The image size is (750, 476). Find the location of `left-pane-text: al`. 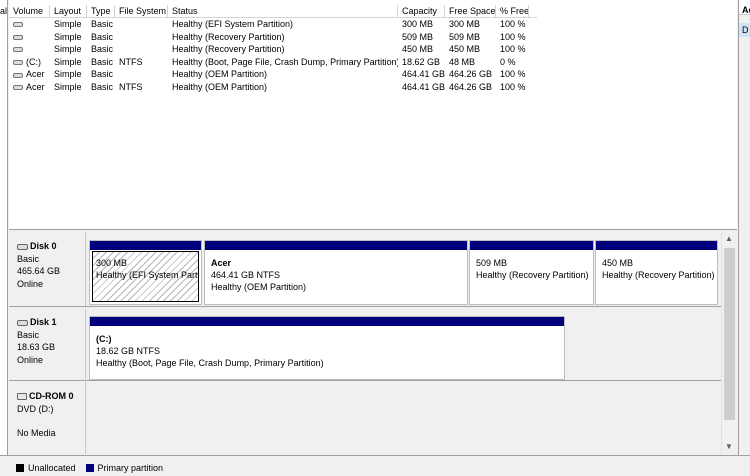

left-pane-text: al is located at coordinates (4, 11).